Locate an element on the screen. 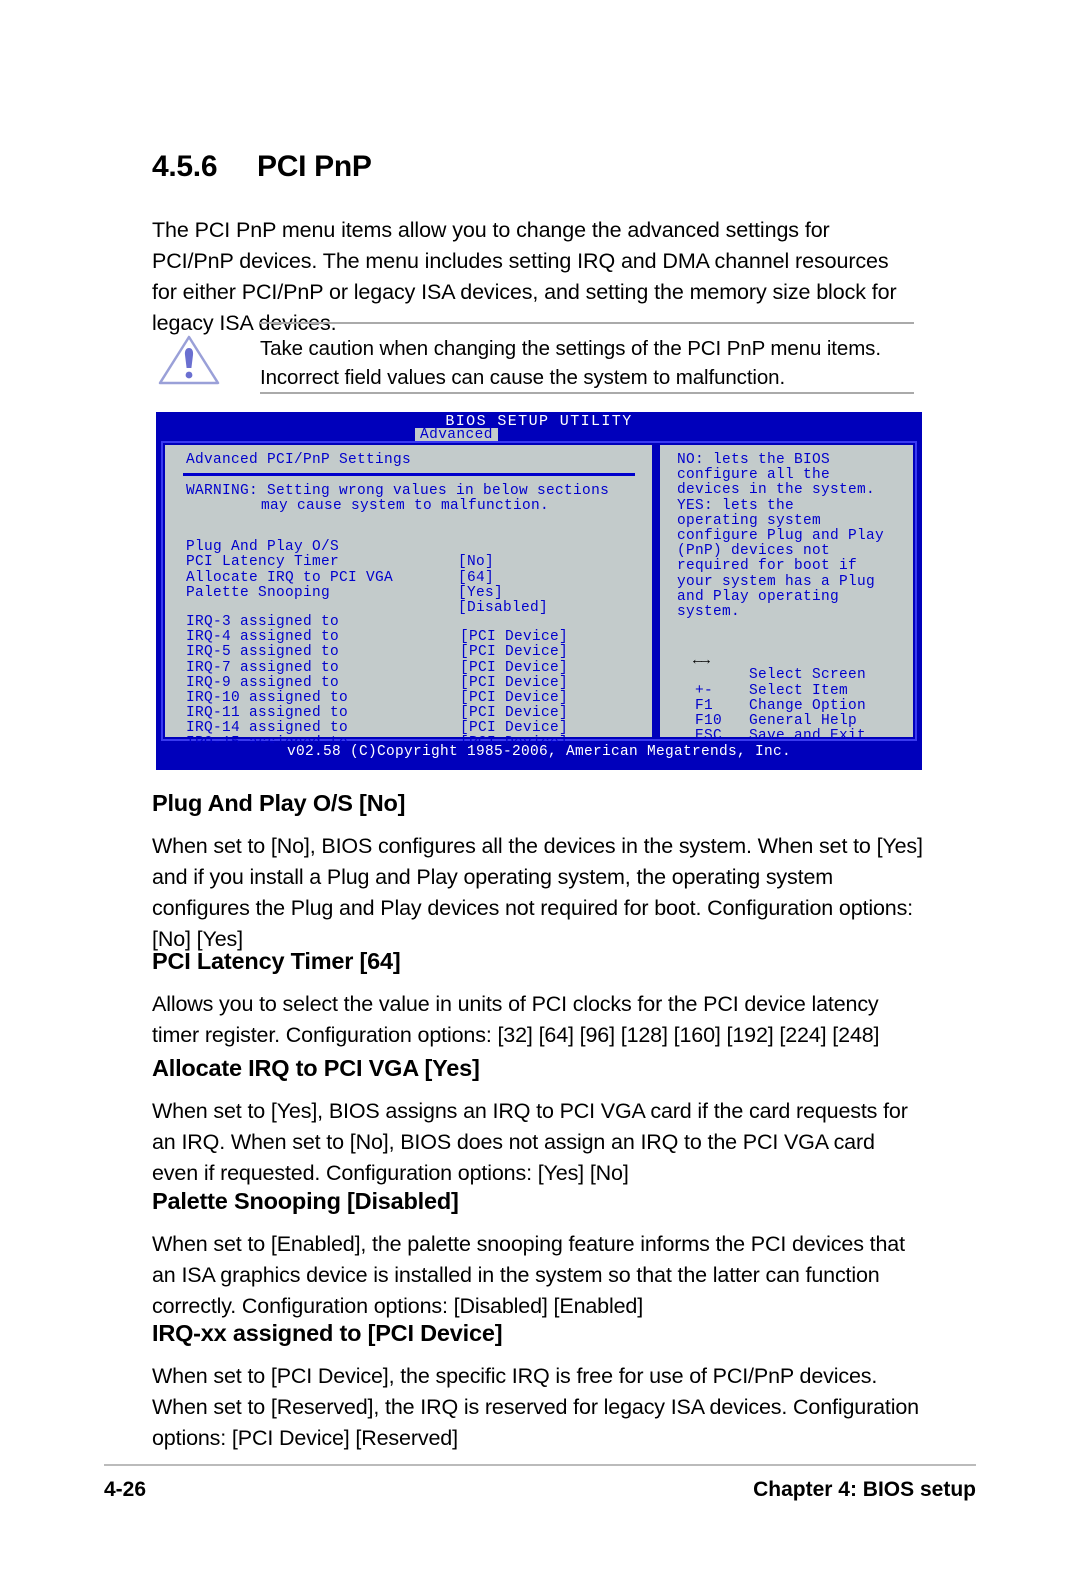 The height and width of the screenshot is (1590, 1080). footer-page-number: 4-26 is located at coordinates (125, 1489).